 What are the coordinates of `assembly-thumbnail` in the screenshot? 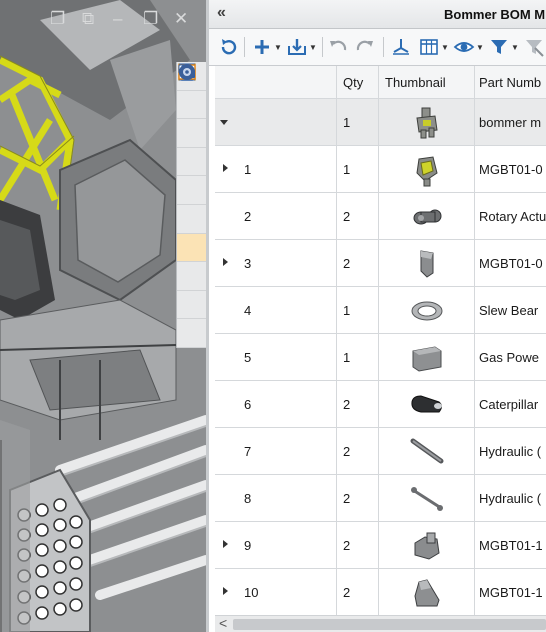 It's located at (426, 123).